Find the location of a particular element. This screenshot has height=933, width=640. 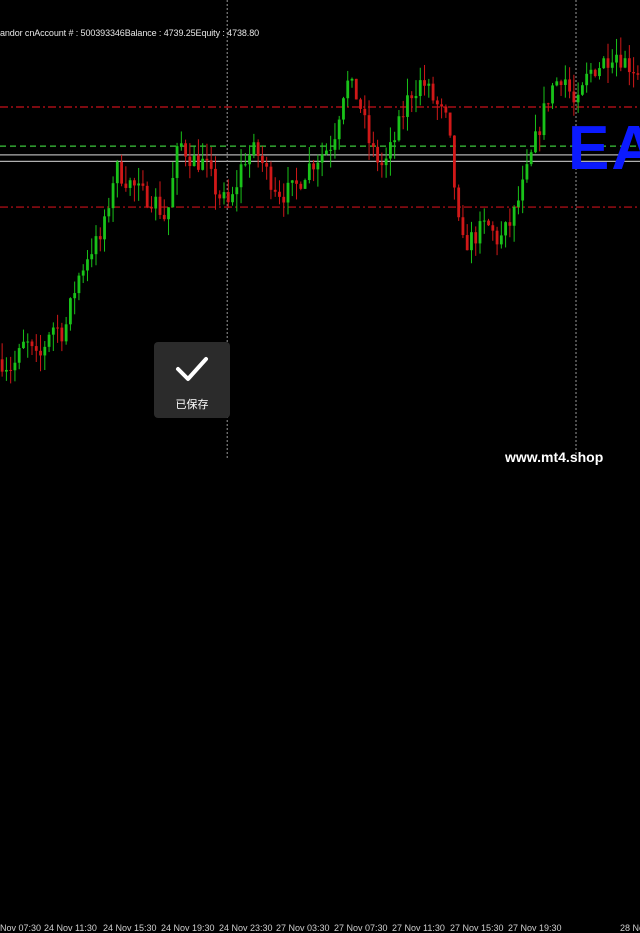

x-tick-label: 27 Nov 07:30 is located at coordinates (361, 928).